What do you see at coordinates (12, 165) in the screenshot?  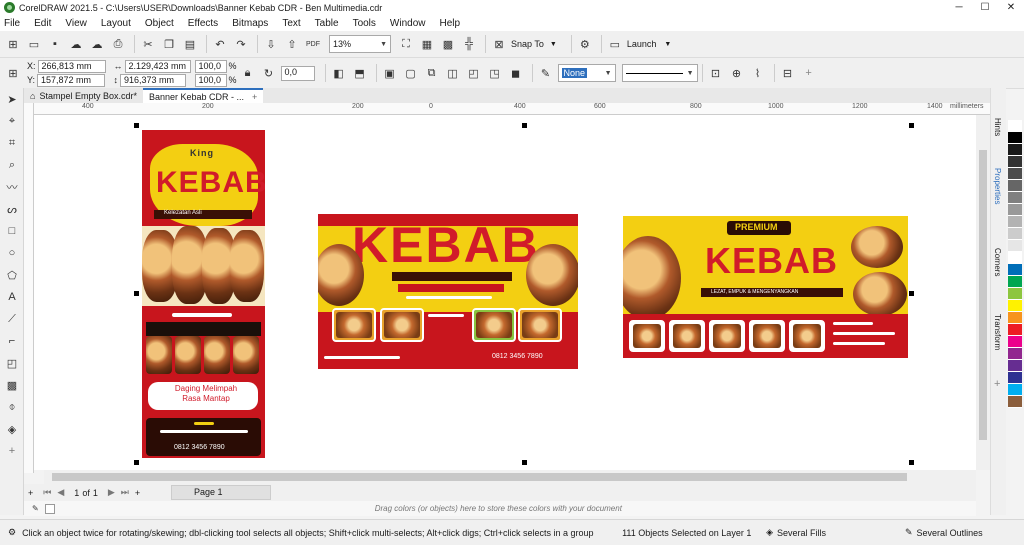 I see `zoom-tool-icon: ⌕` at bounding box center [12, 165].